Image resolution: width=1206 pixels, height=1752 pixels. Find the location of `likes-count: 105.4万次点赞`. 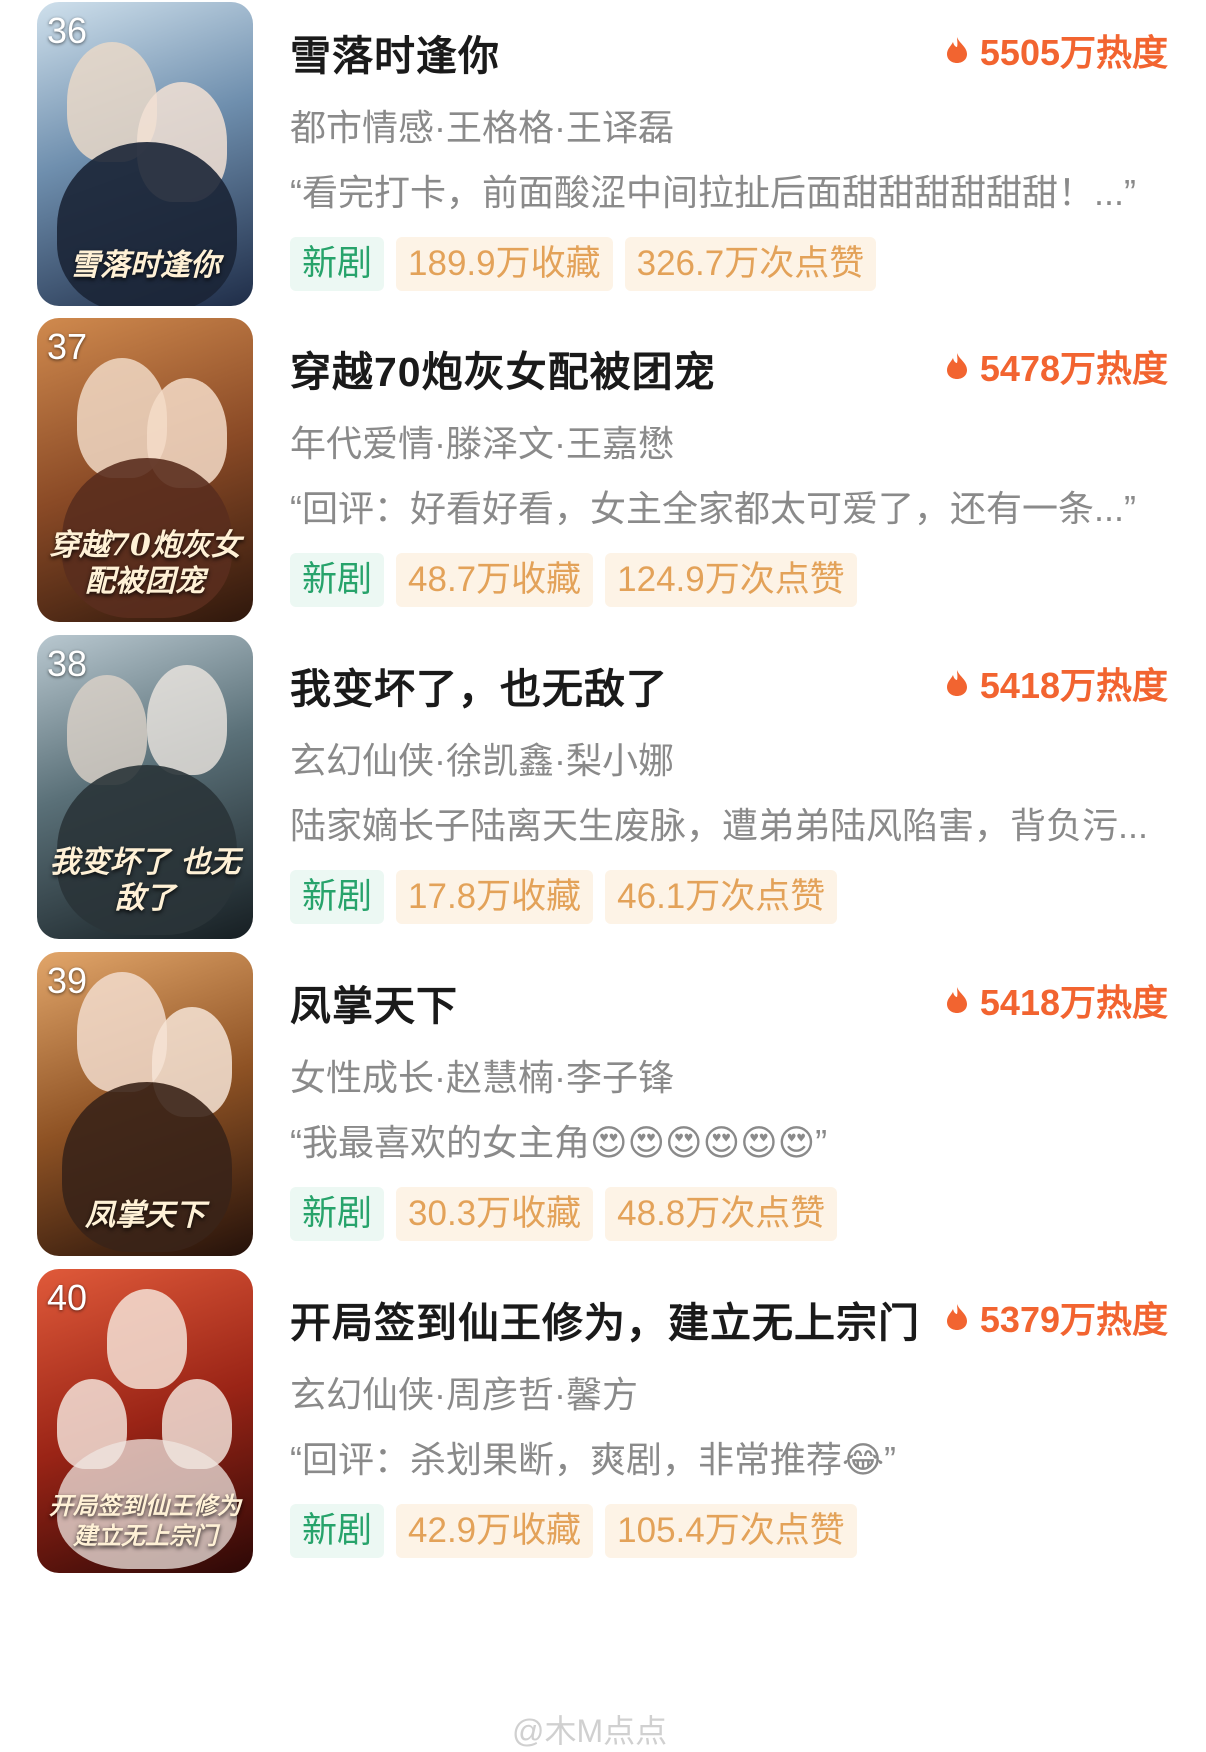

likes-count: 105.4万次点赞 is located at coordinates (731, 1531).